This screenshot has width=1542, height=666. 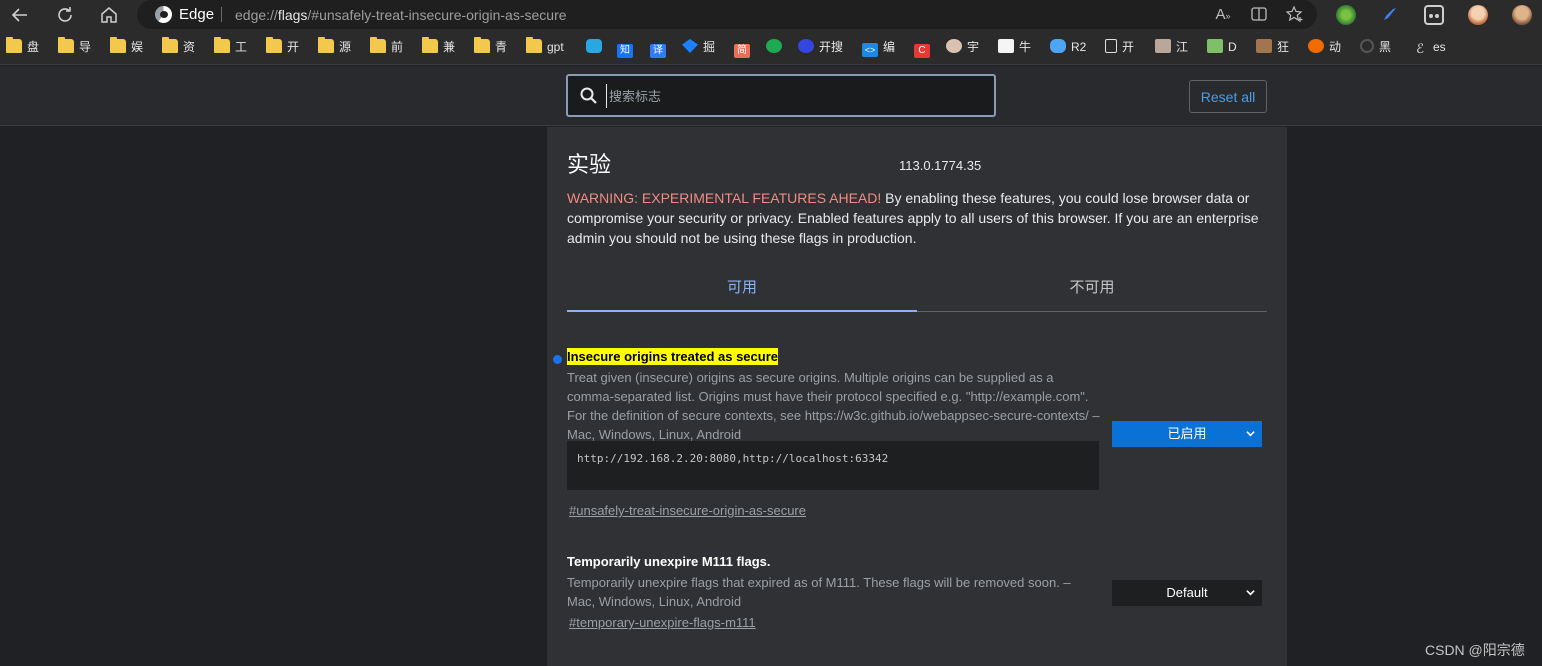 I want to click on code-icon: <>, so click(x=870, y=50).